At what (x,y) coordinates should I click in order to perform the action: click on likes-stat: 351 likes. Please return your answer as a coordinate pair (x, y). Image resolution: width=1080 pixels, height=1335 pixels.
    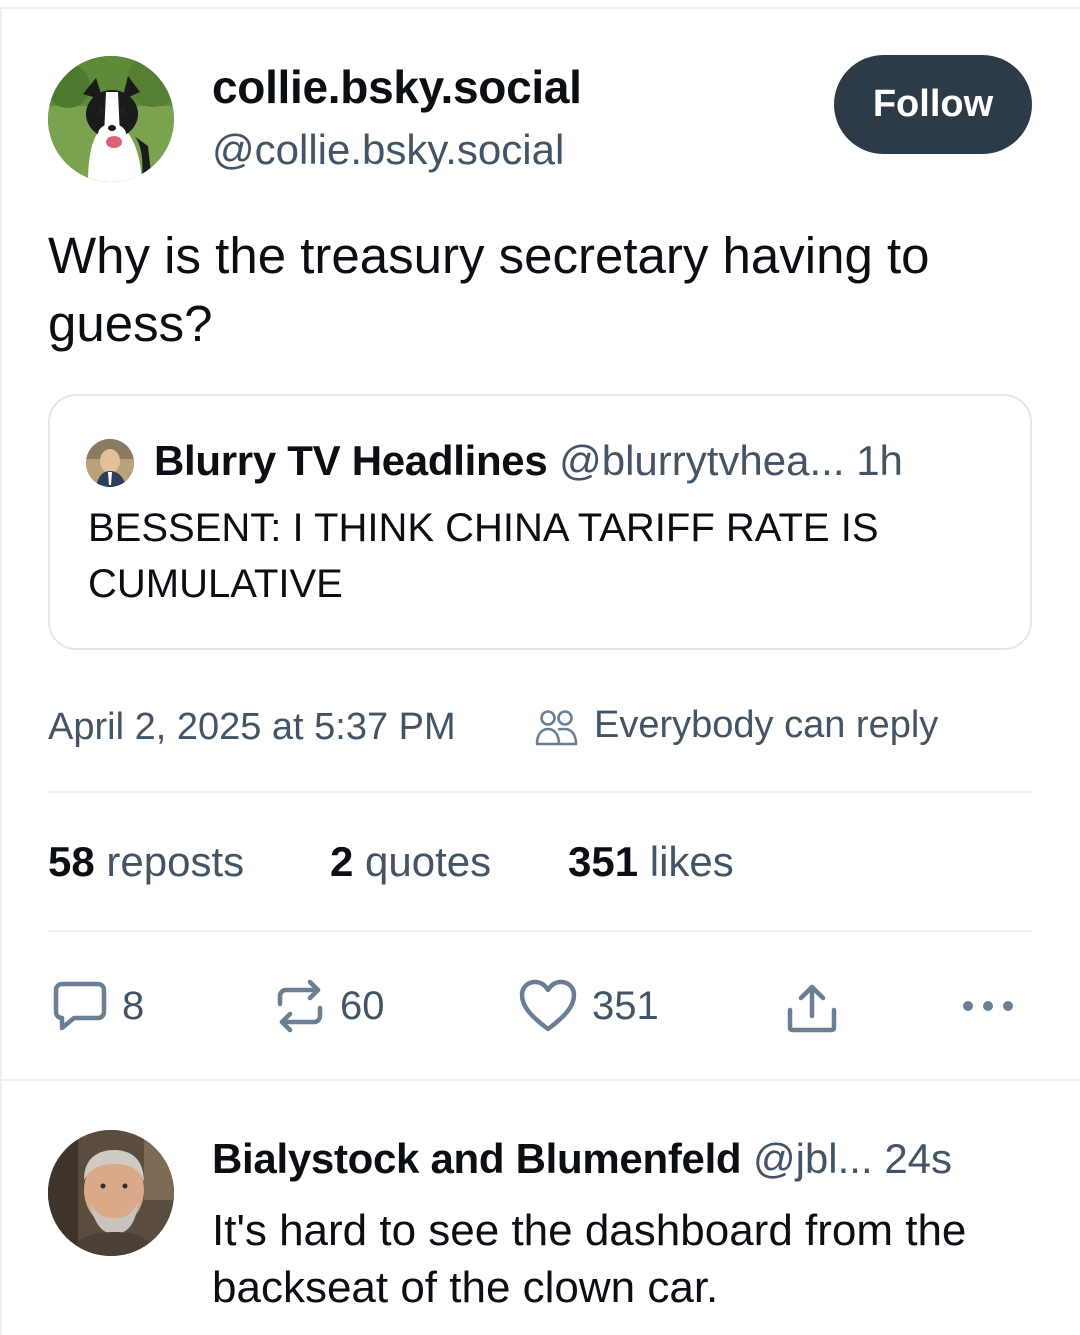
    Looking at the image, I should click on (651, 862).